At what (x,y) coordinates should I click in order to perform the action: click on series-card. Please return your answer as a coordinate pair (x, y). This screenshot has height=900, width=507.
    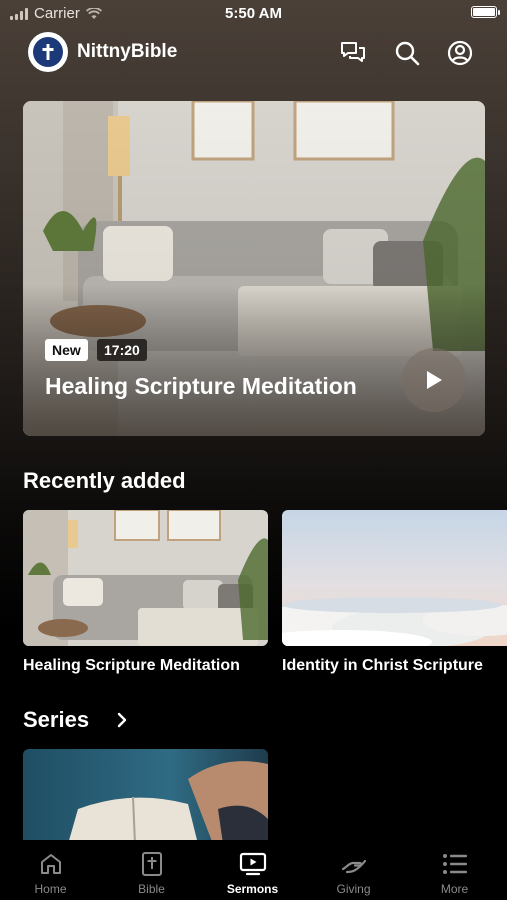
    Looking at the image, I should click on (145, 796).